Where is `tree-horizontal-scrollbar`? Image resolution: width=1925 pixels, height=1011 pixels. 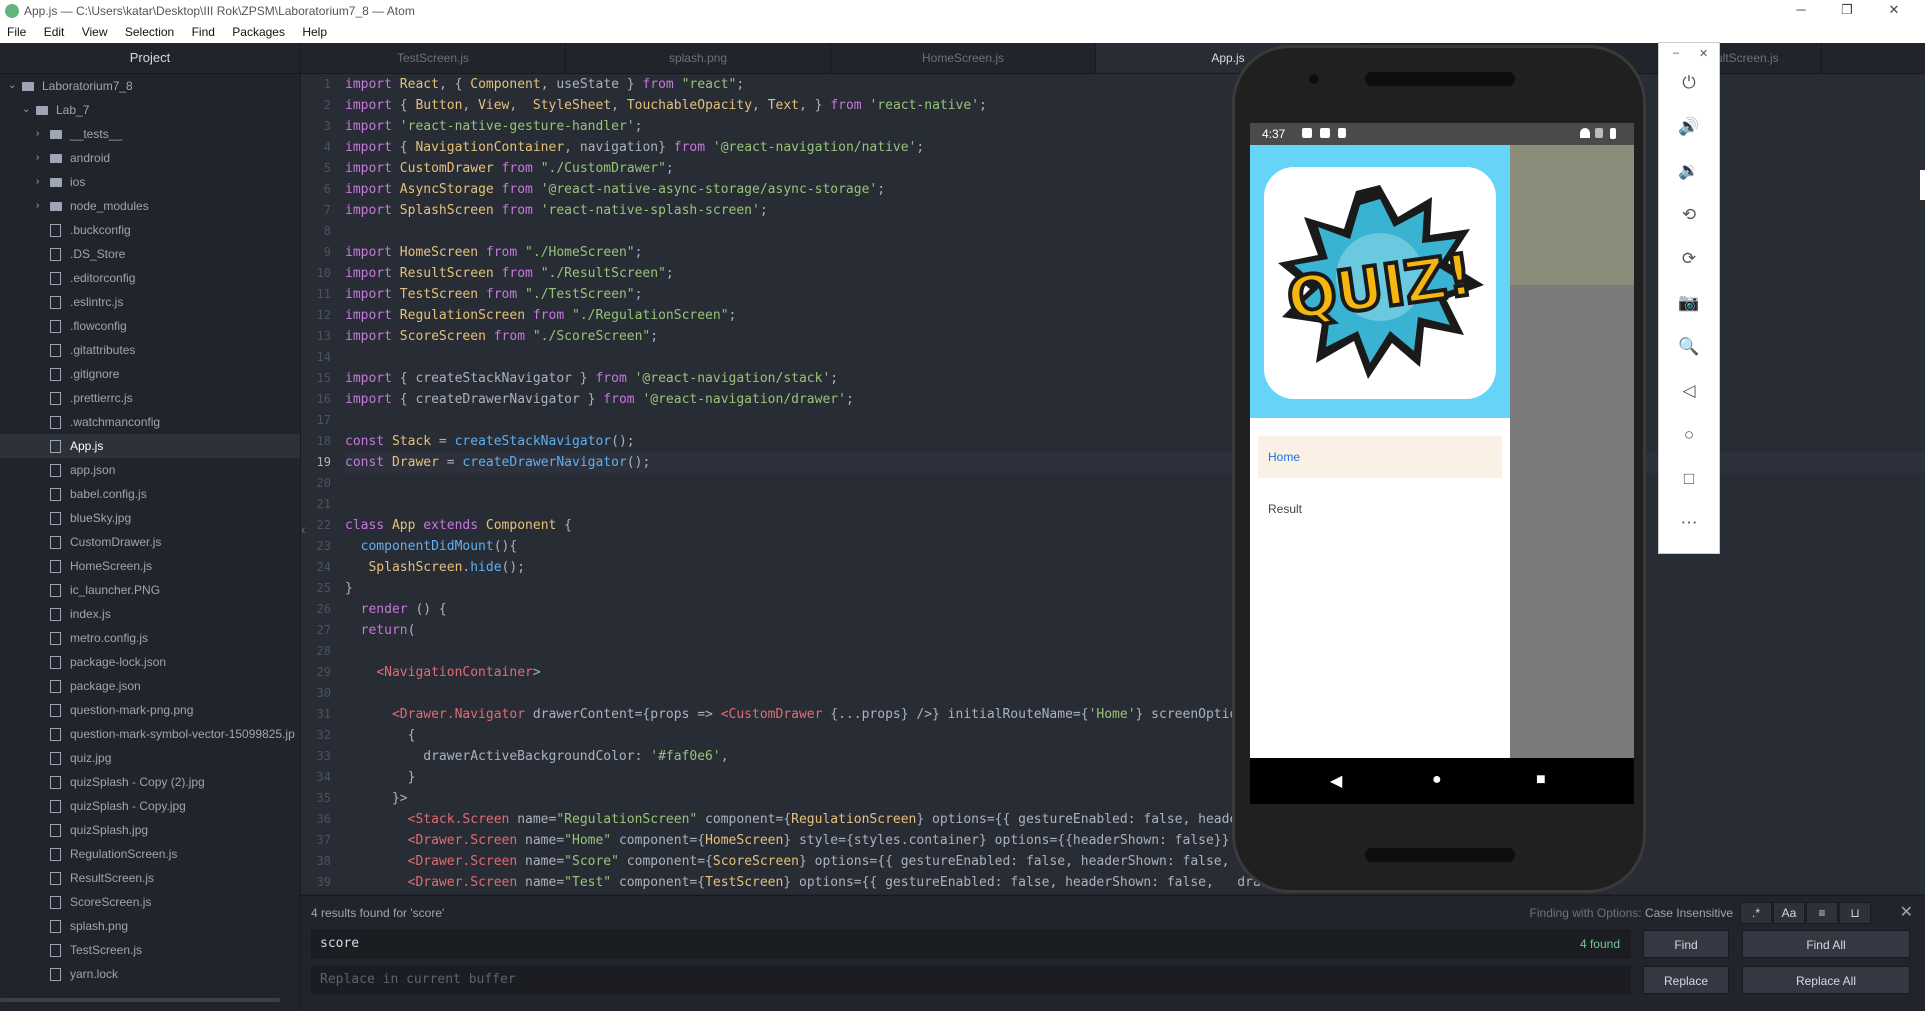 tree-horizontal-scrollbar is located at coordinates (140, 1000).